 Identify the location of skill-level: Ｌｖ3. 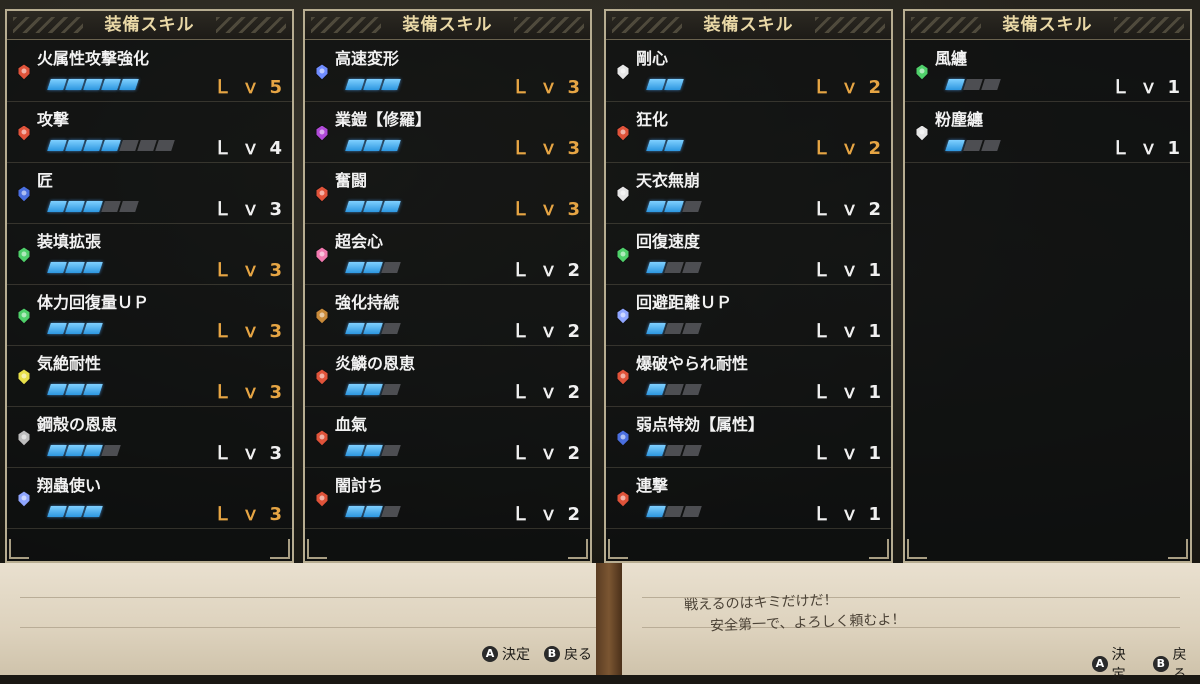
(247, 269).